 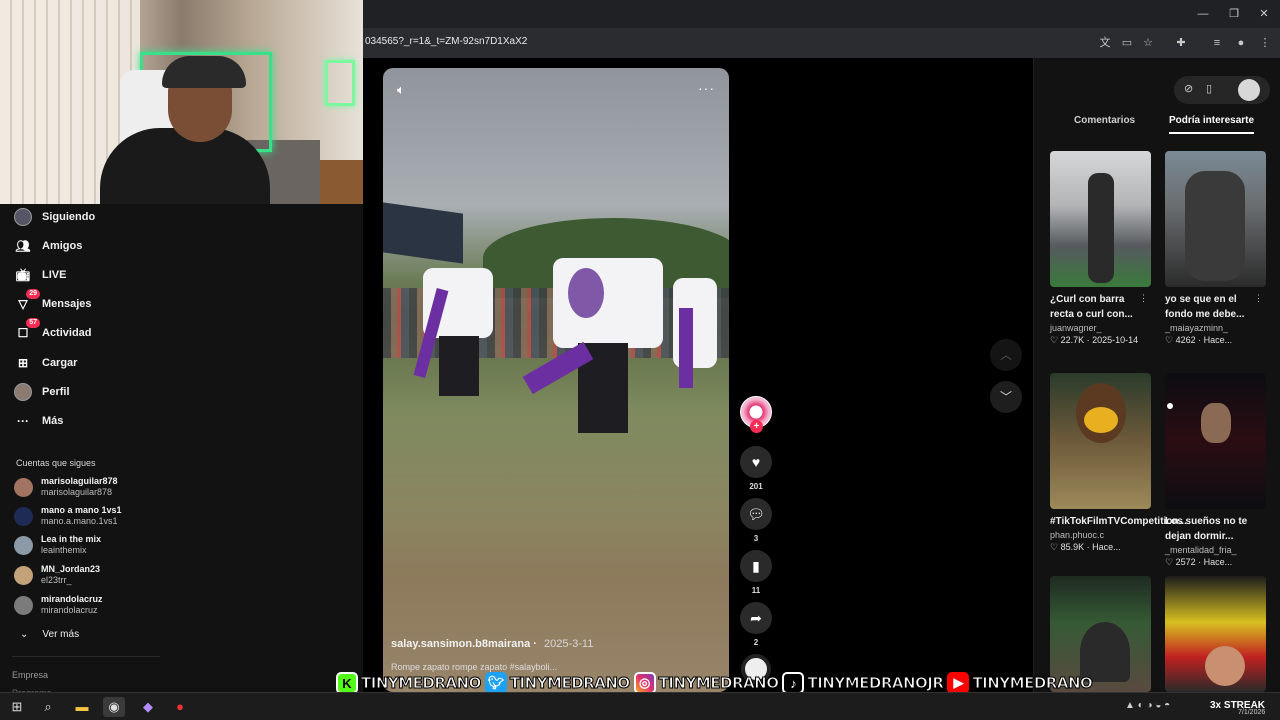 I want to click on profile-icon, so click(x=23, y=392).